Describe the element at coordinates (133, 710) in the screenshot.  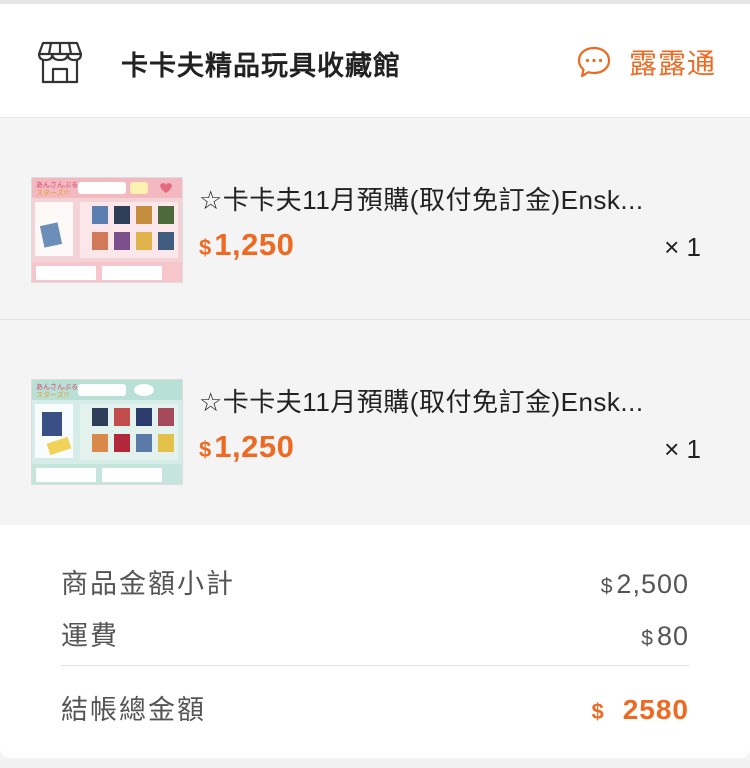
I see `total-label: 結帳總金額` at that location.